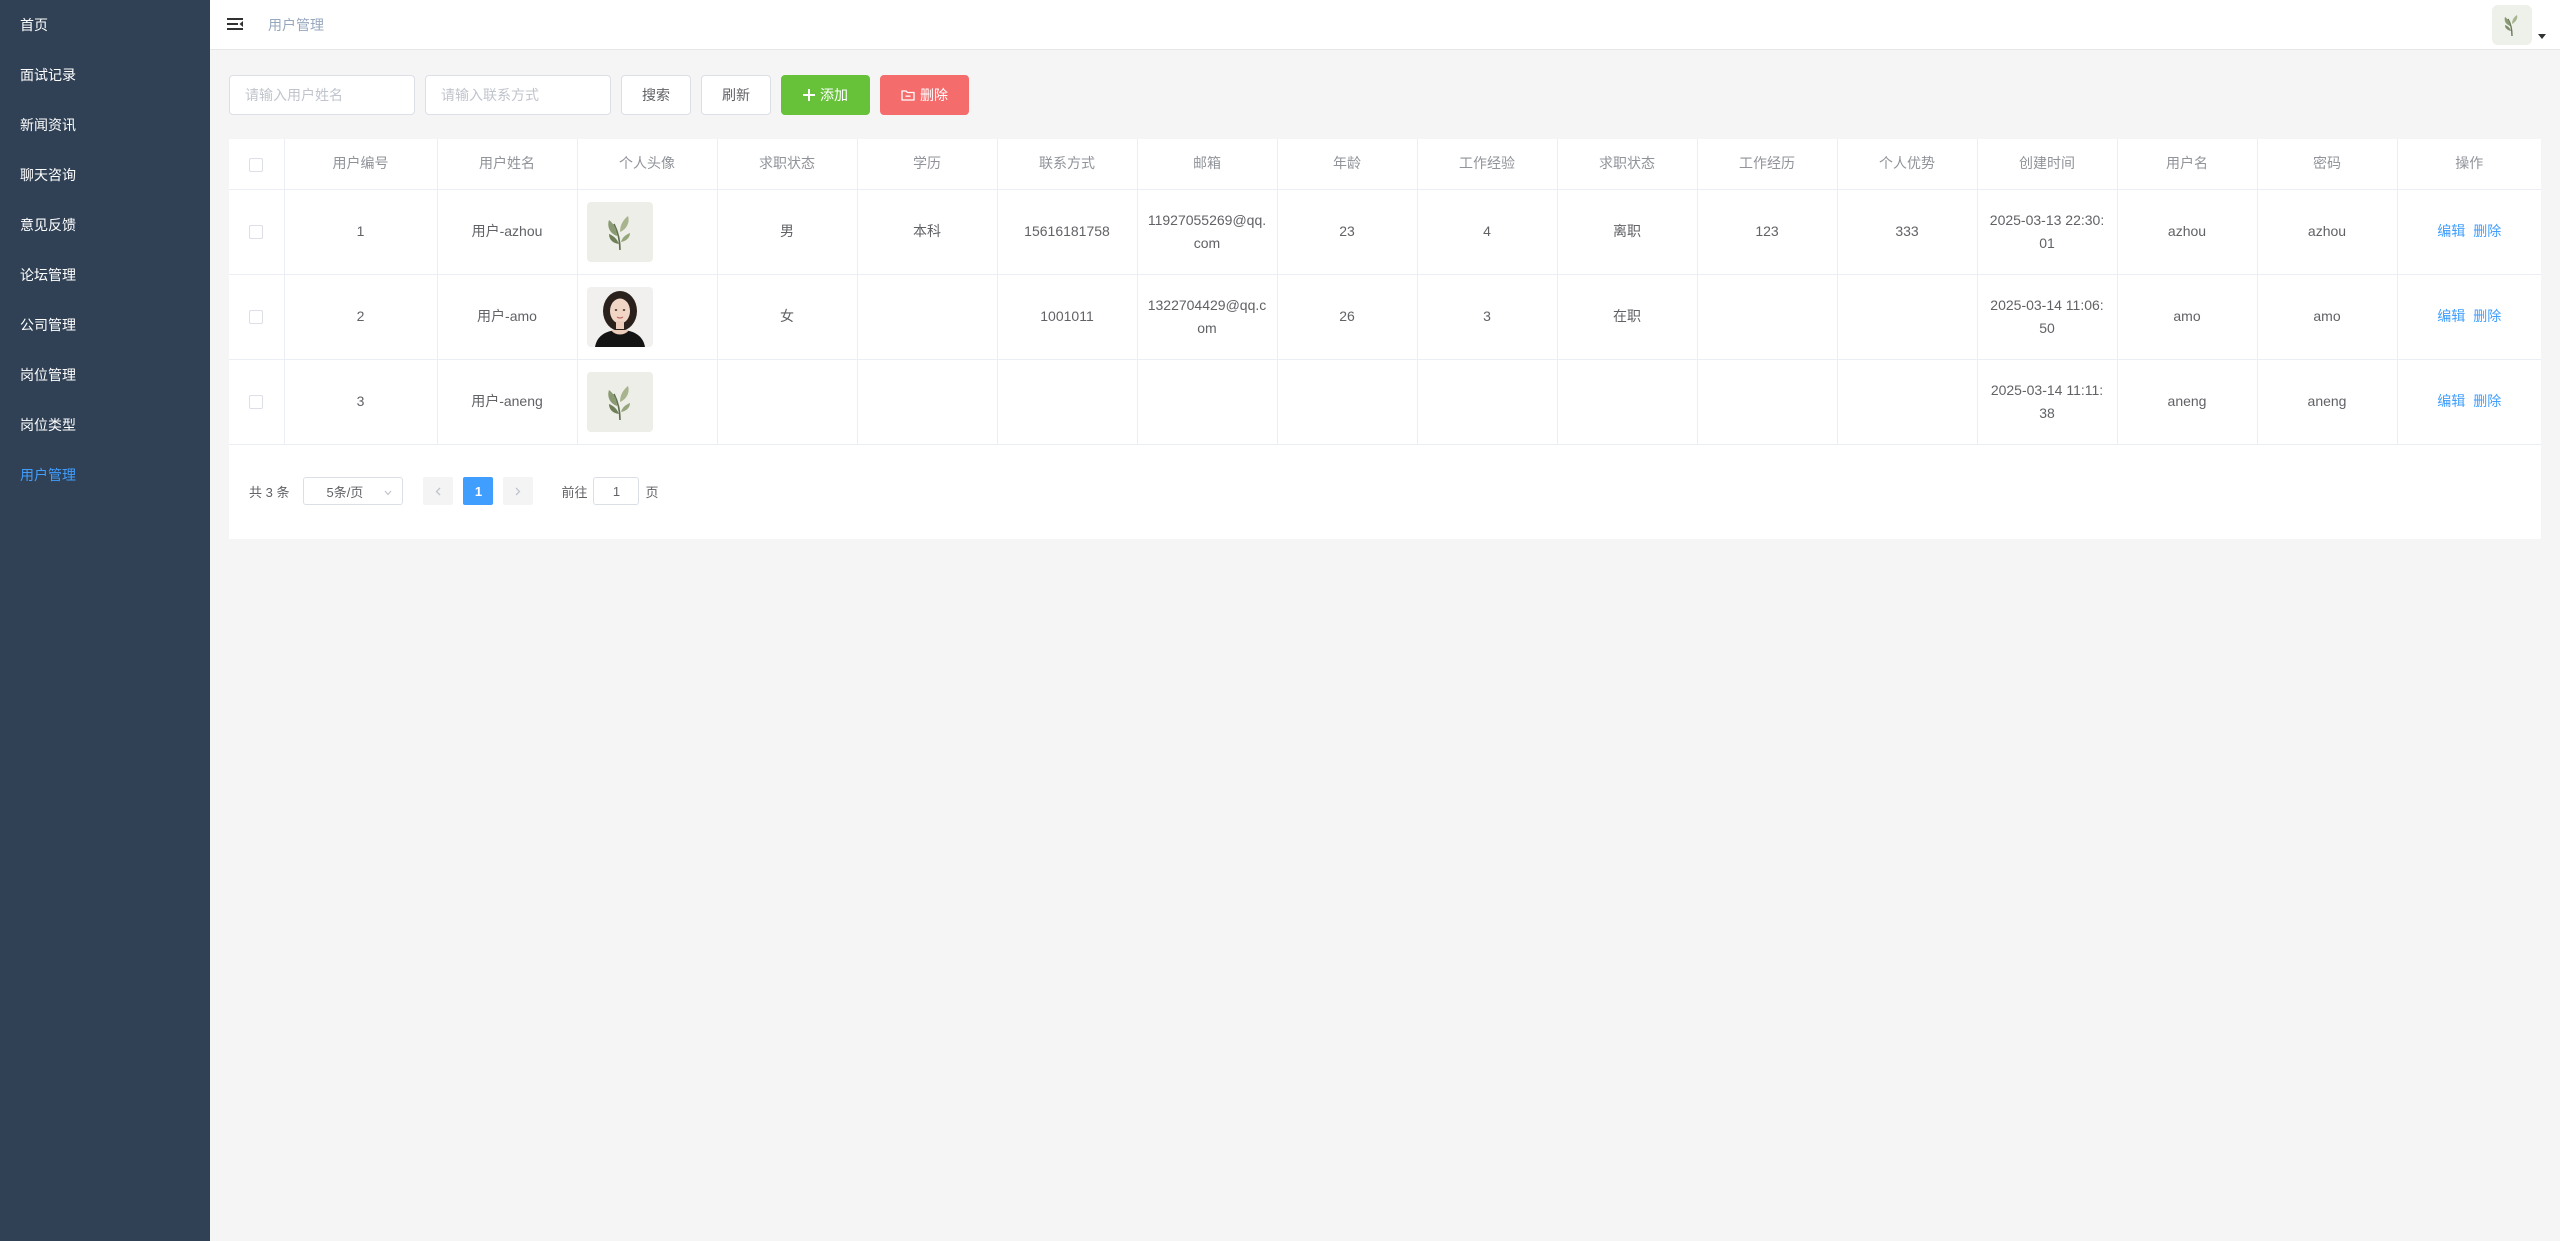  I want to click on chevron-right-icon, so click(518, 491).